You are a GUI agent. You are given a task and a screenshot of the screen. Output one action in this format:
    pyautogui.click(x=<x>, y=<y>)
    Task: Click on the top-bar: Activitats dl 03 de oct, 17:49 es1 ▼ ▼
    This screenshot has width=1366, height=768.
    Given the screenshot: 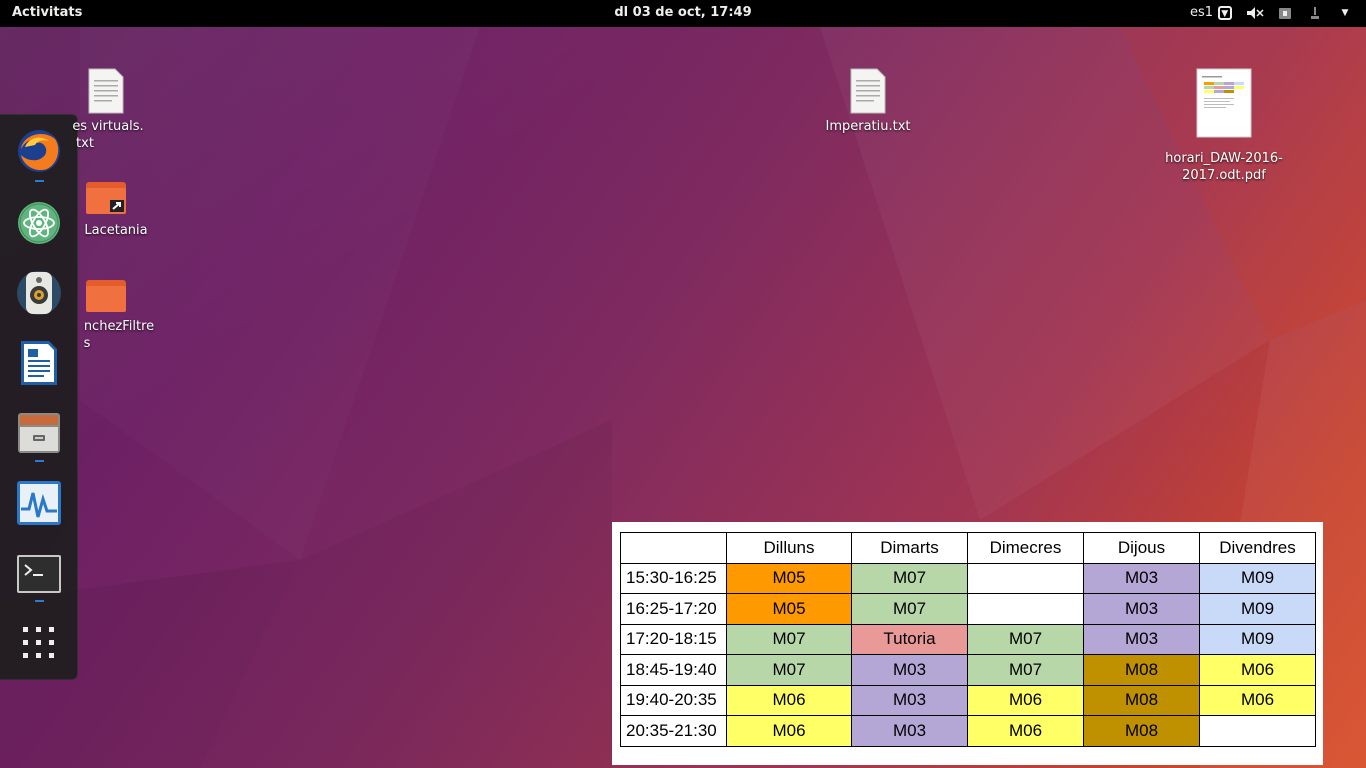 What is the action you would take?
    pyautogui.click(x=683, y=13)
    